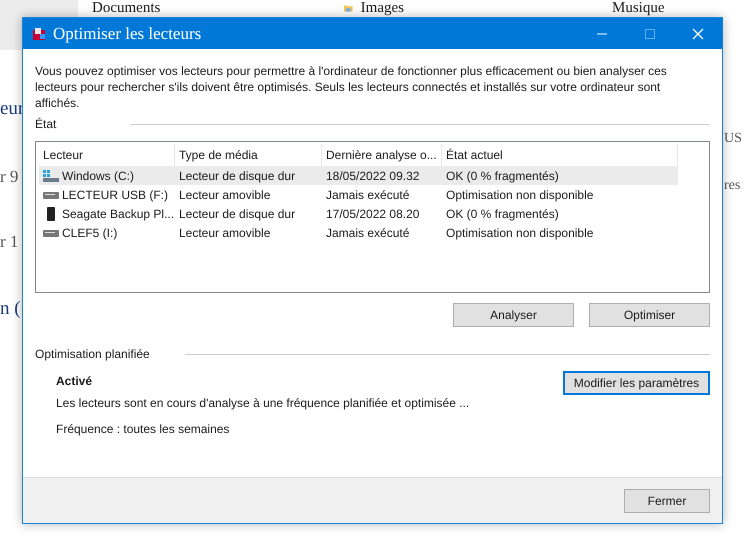 The width and height of the screenshot is (746, 538). What do you see at coordinates (351, 87) in the screenshot?
I see `intro-text: Vous pouvez optimiser vos lecteurs pour permettre à l'ordinateur de fonctionner plus efficacement ou bien analyser ces lecteurs pour rechercher s'ils doivent être optimisés. Seuls les lecteurs connectés et installés sur votre ordinateur sont affichés.` at bounding box center [351, 87].